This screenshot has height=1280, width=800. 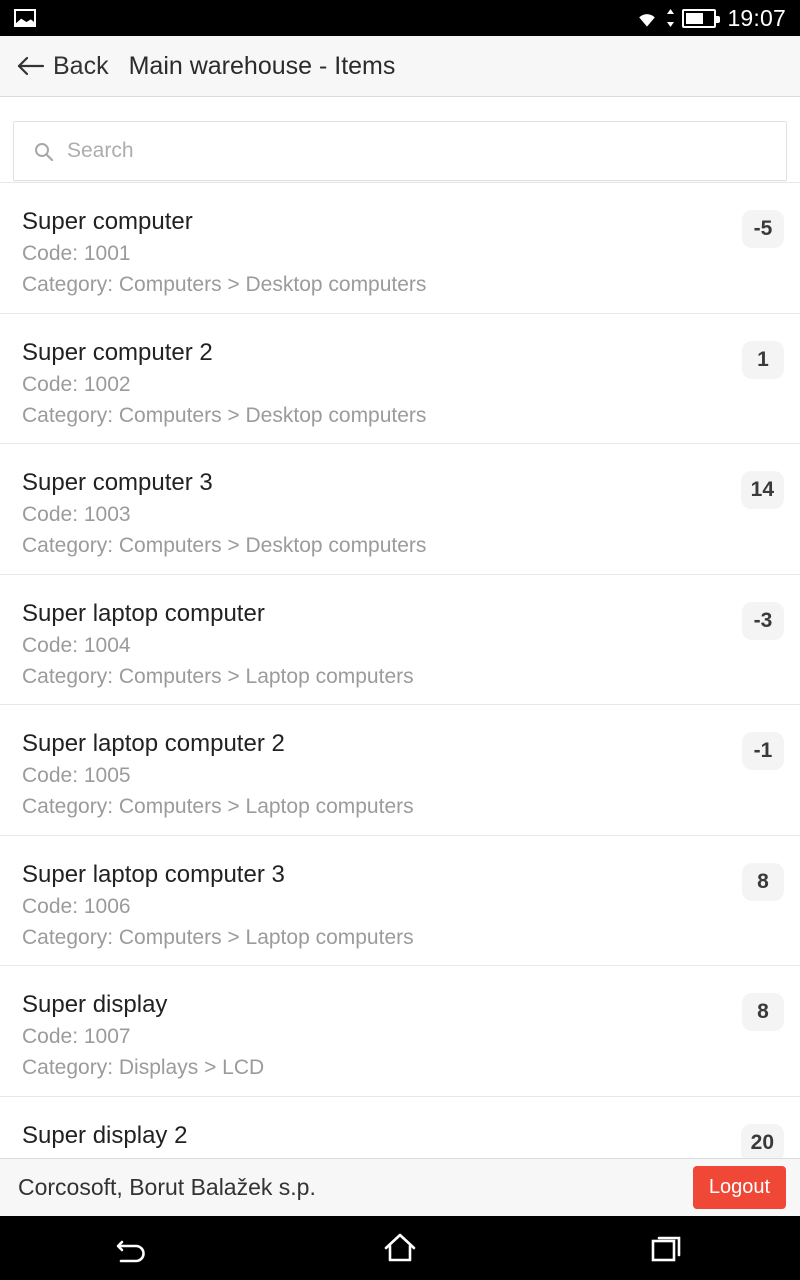 What do you see at coordinates (763, 229) in the screenshot?
I see `quantity-badge: -5` at bounding box center [763, 229].